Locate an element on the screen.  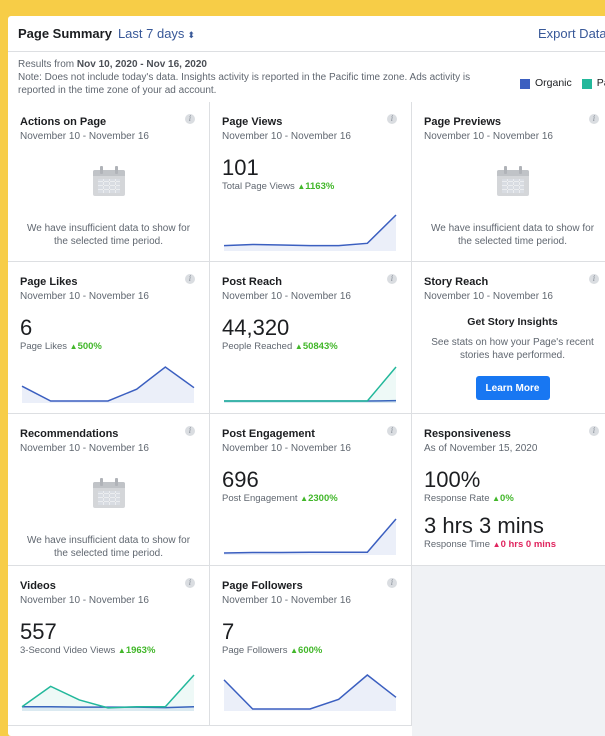
organic-series-area is located at coordinates (108, 385).